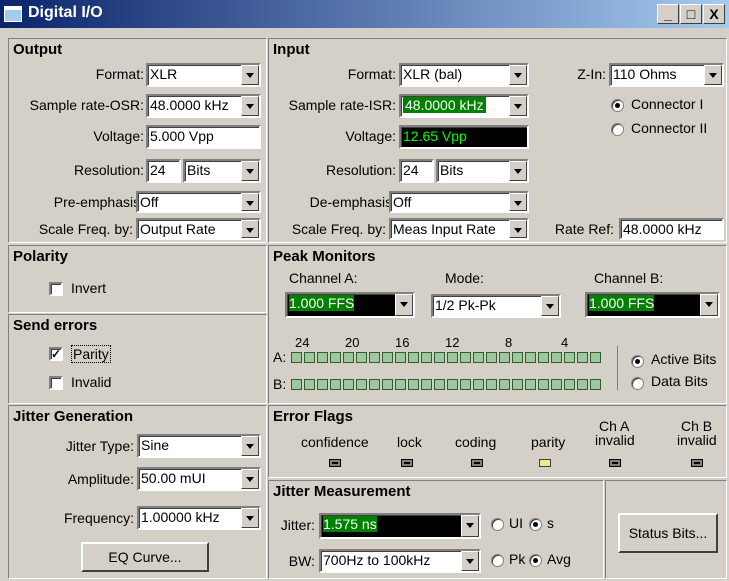  Describe the element at coordinates (402, 342) in the screenshot. I see `bit-tick-16: 16` at that location.